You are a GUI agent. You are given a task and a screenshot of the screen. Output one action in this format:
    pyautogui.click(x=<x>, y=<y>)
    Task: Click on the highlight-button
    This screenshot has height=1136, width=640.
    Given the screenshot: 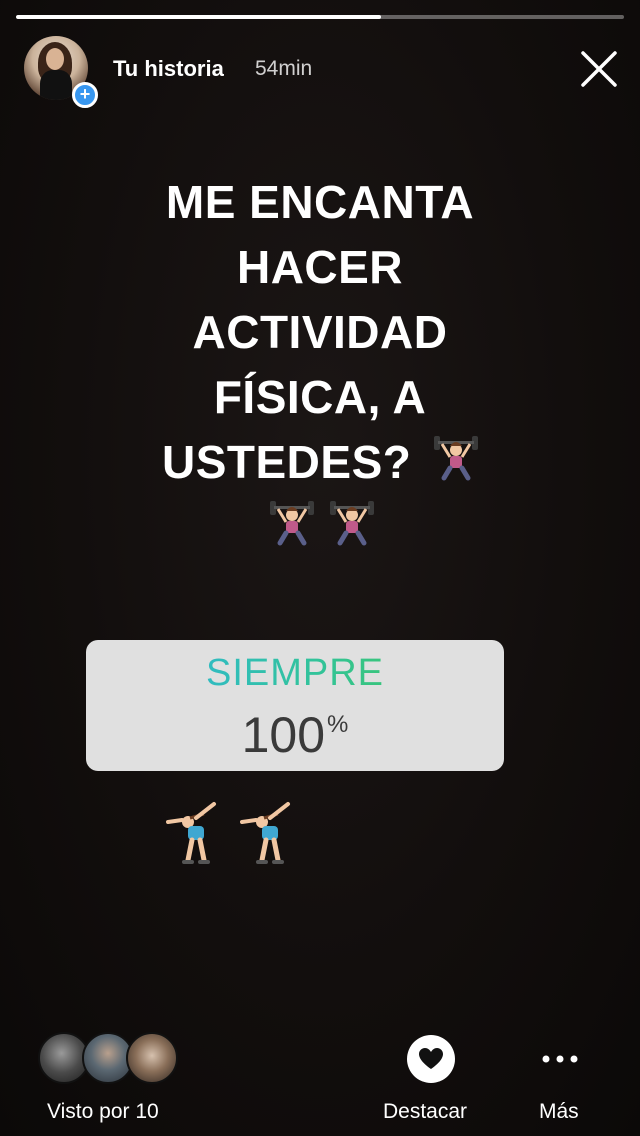 What is the action you would take?
    pyautogui.click(x=431, y=1059)
    